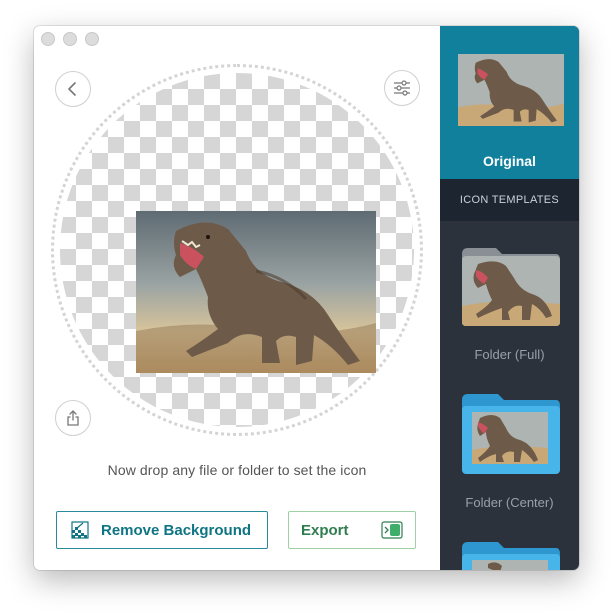 The image size is (613, 612). I want to click on chevron-left-icon, so click(72, 89).